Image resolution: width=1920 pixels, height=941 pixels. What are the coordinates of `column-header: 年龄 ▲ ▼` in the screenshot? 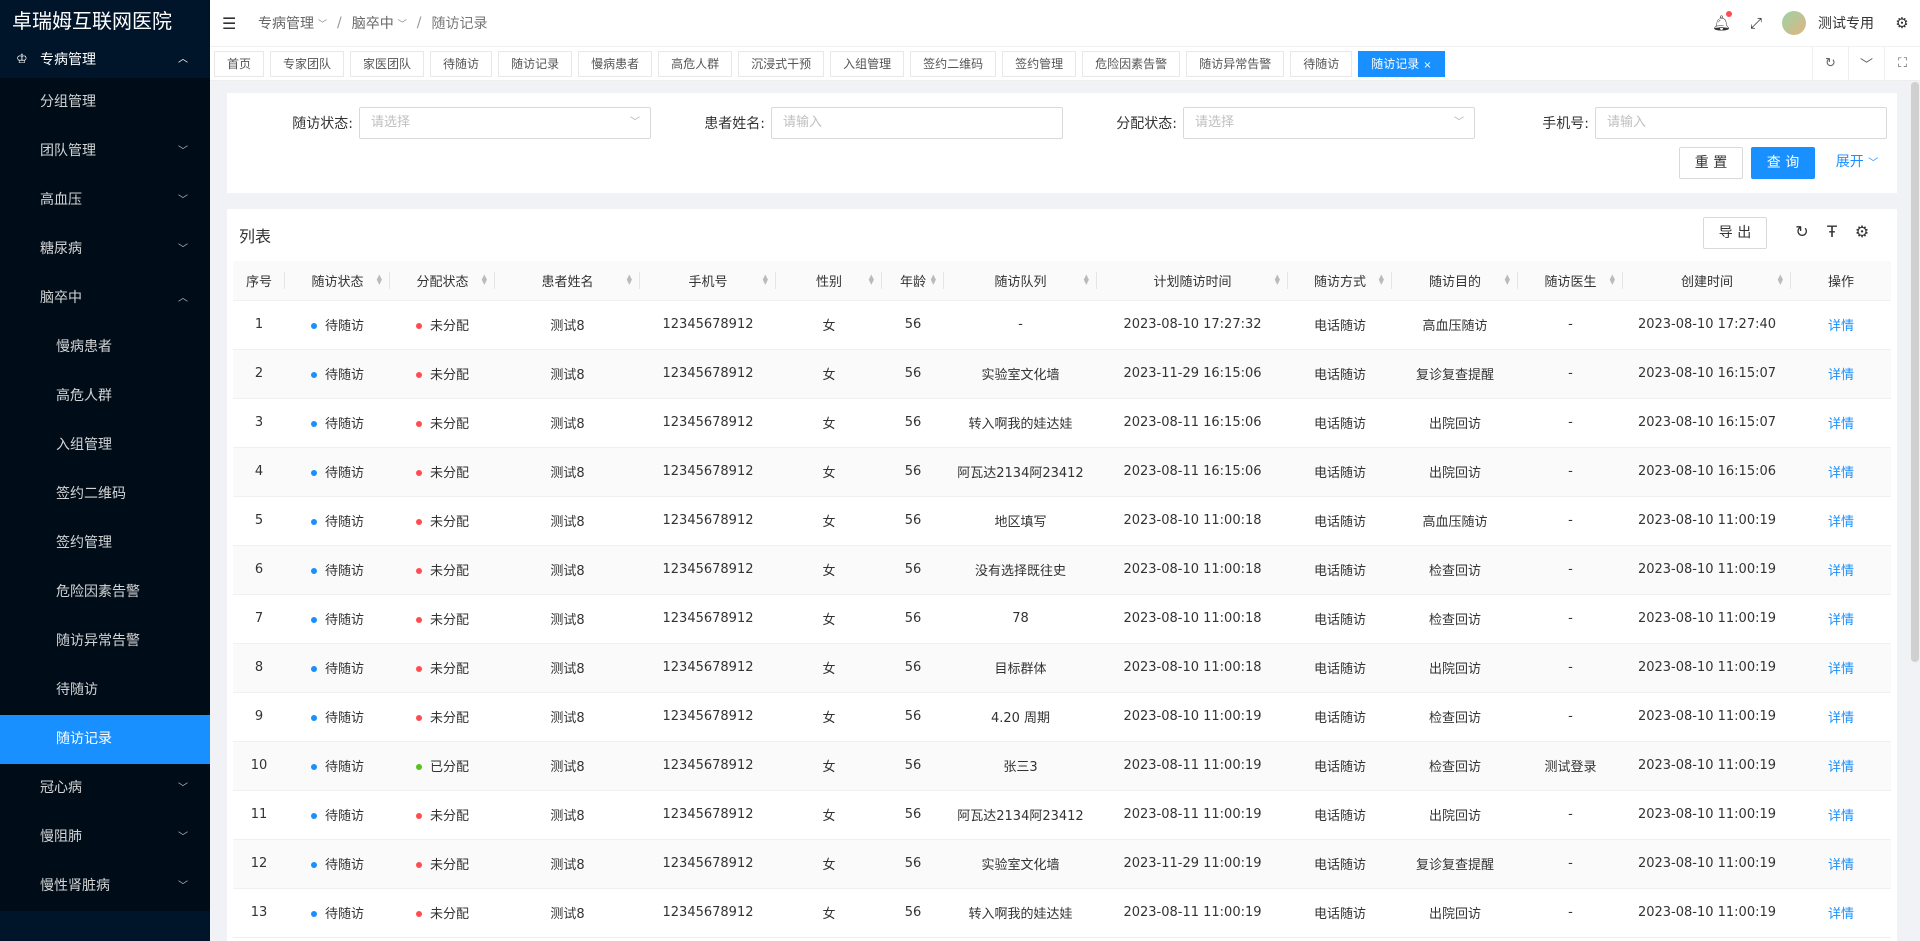 It's located at (913, 281).